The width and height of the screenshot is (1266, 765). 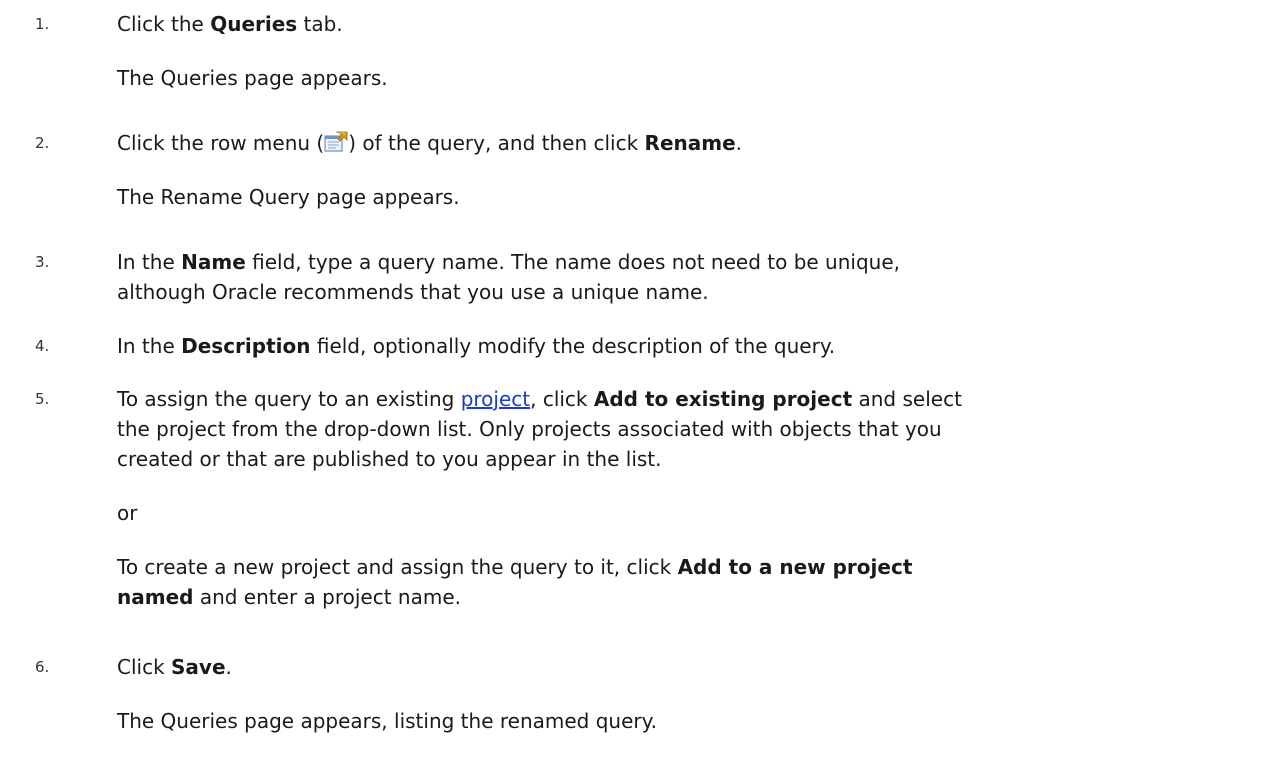 What do you see at coordinates (246, 346) in the screenshot?
I see `ui-term: Description` at bounding box center [246, 346].